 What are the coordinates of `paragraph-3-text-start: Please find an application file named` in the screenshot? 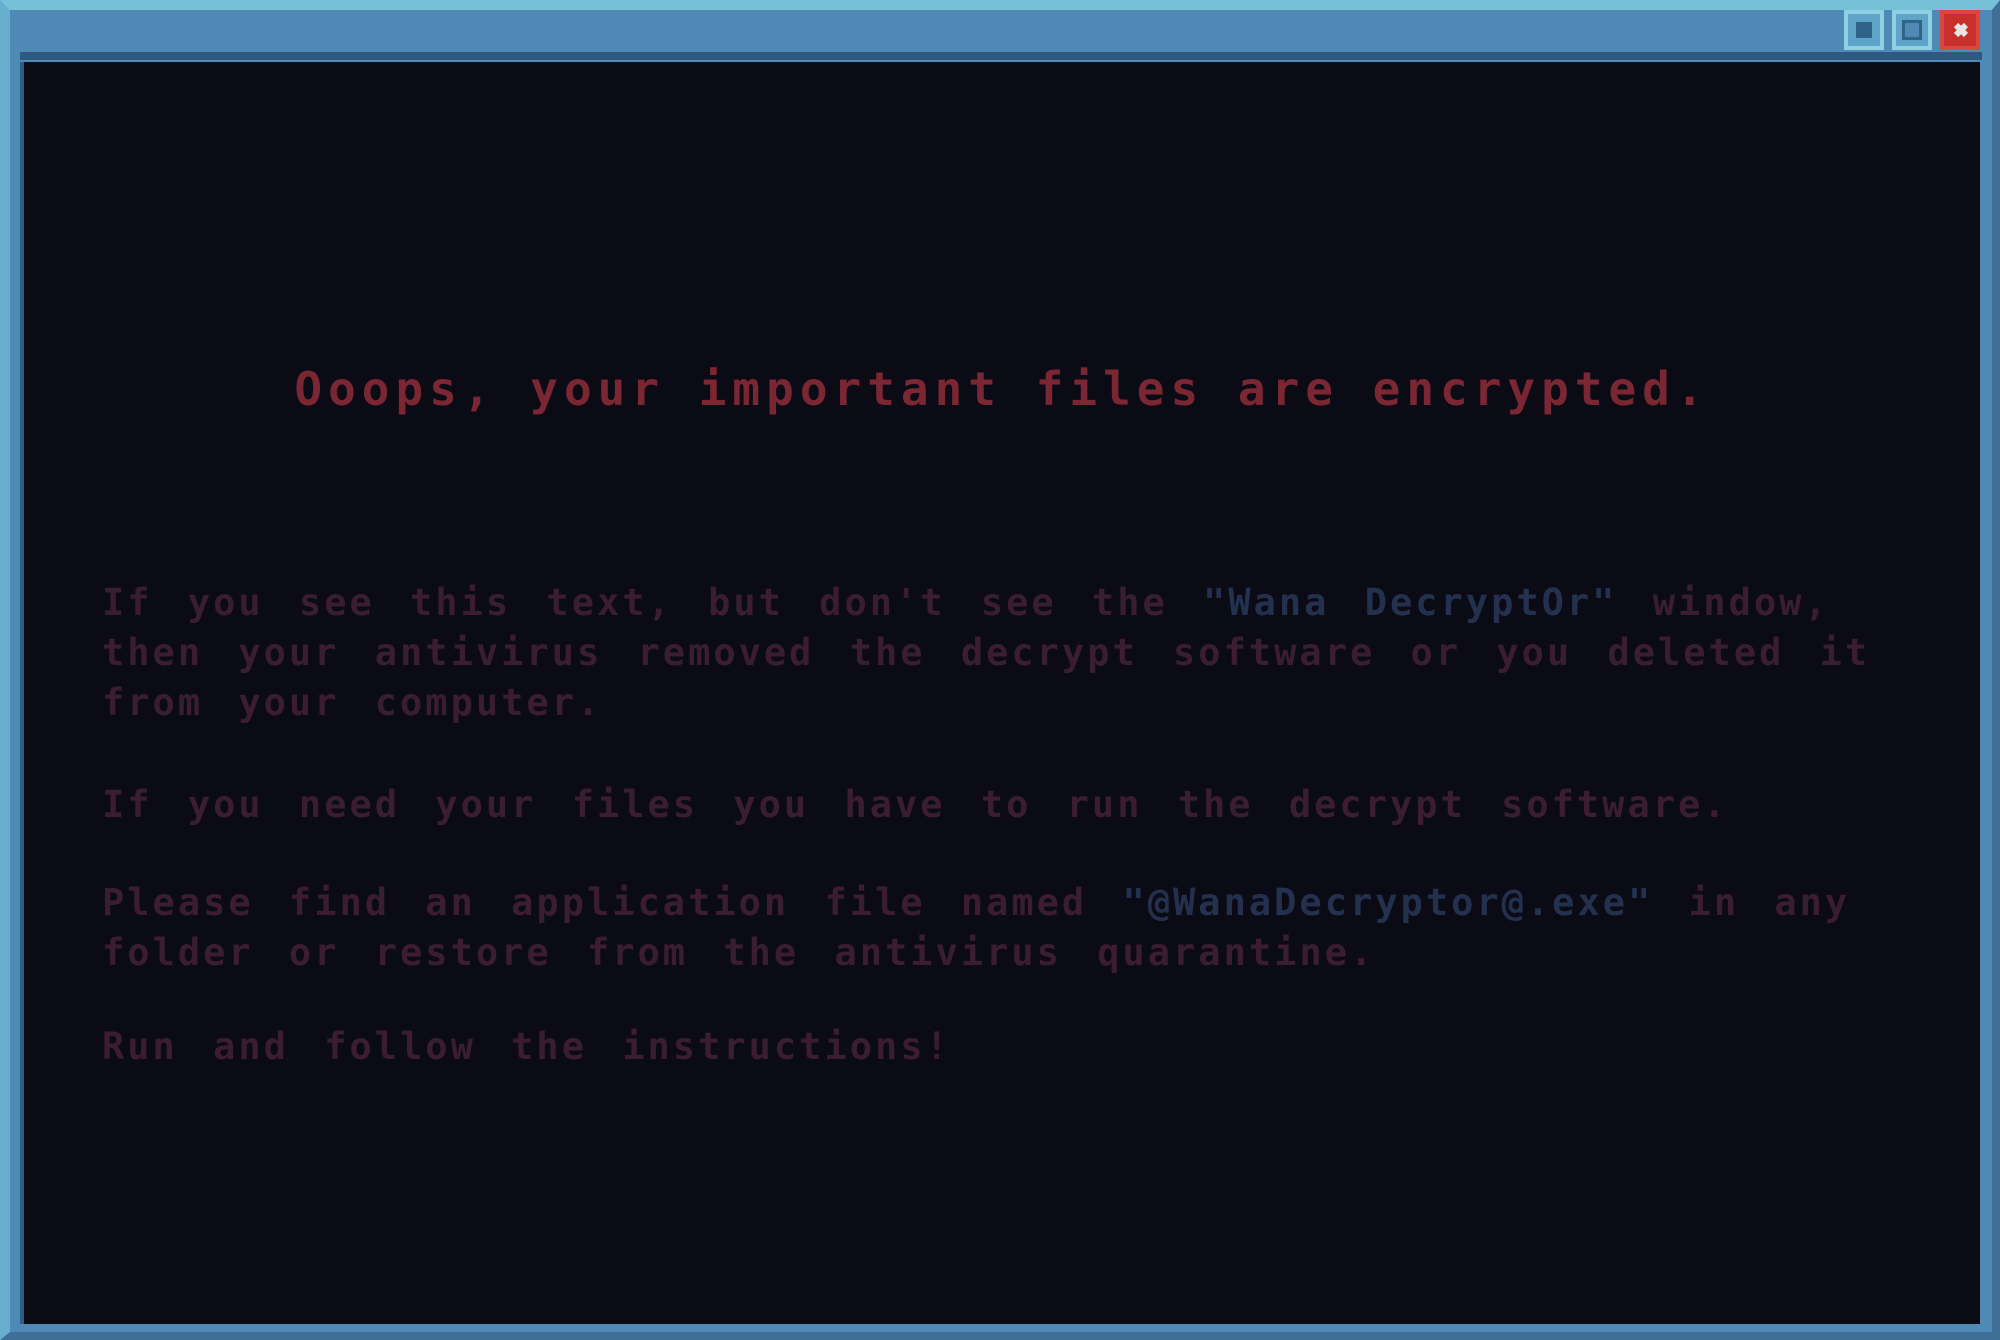 It's located at (612, 902).